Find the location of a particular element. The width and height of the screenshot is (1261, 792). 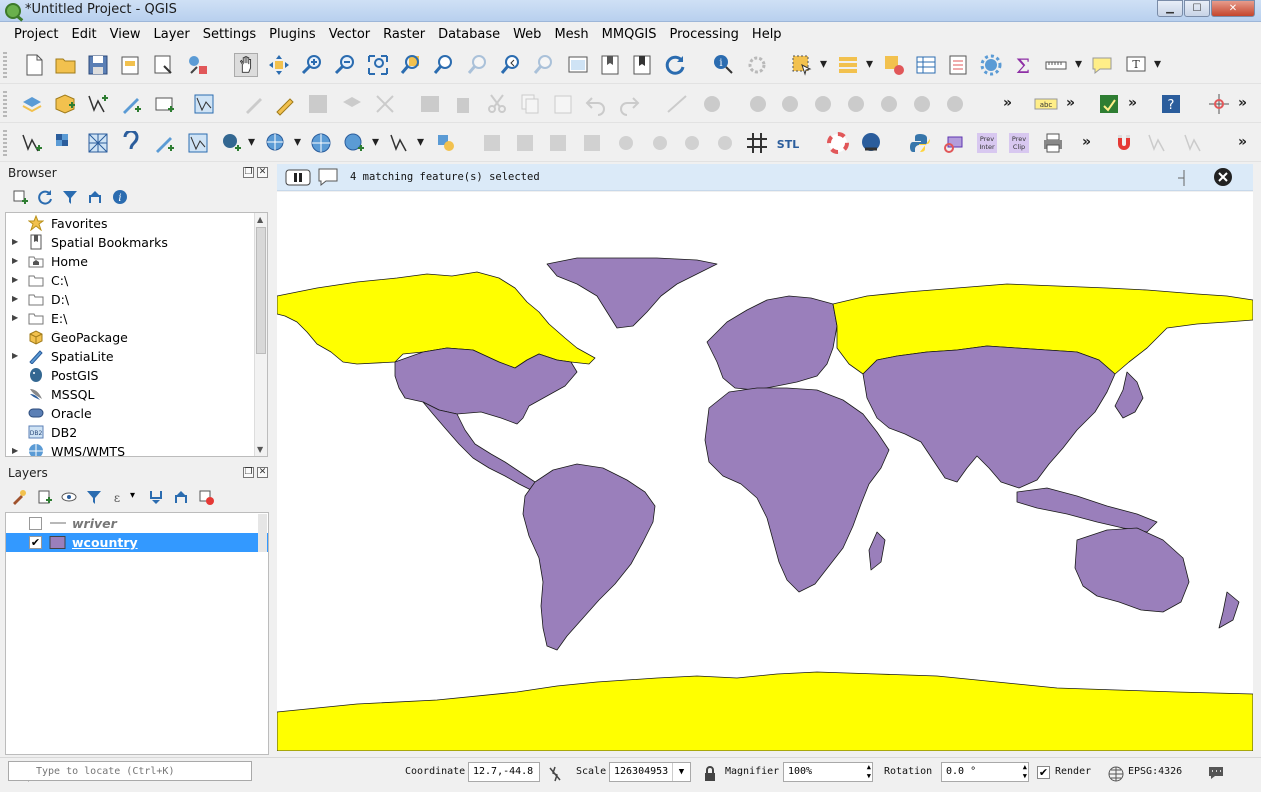

new-print-layout-icon is located at coordinates (130, 65).